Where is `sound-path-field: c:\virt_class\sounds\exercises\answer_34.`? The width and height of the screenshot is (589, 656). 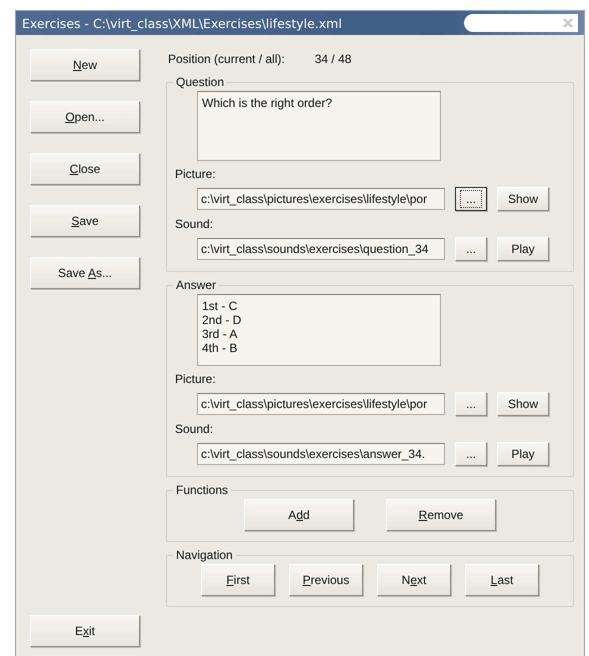 sound-path-field: c:\virt_class\sounds\exercises\answer_34. is located at coordinates (321, 454).